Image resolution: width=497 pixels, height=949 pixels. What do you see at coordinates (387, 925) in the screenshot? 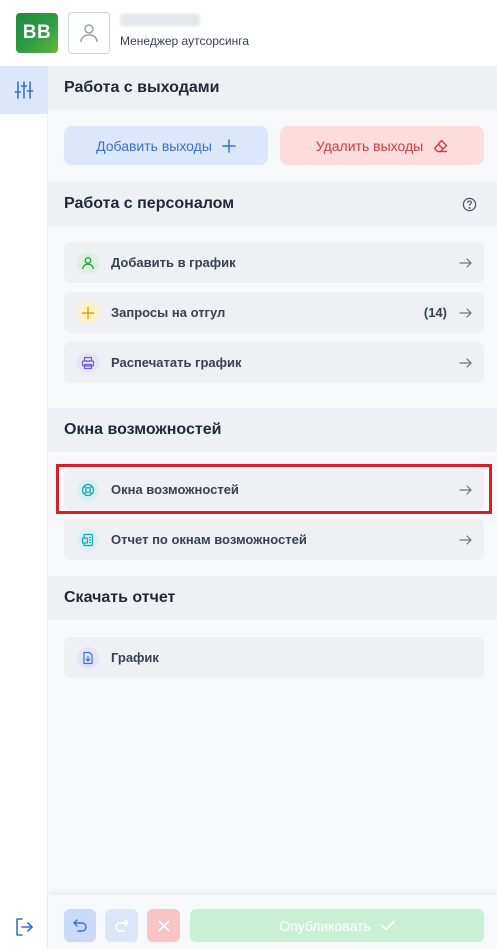
I see `check-icon` at bounding box center [387, 925].